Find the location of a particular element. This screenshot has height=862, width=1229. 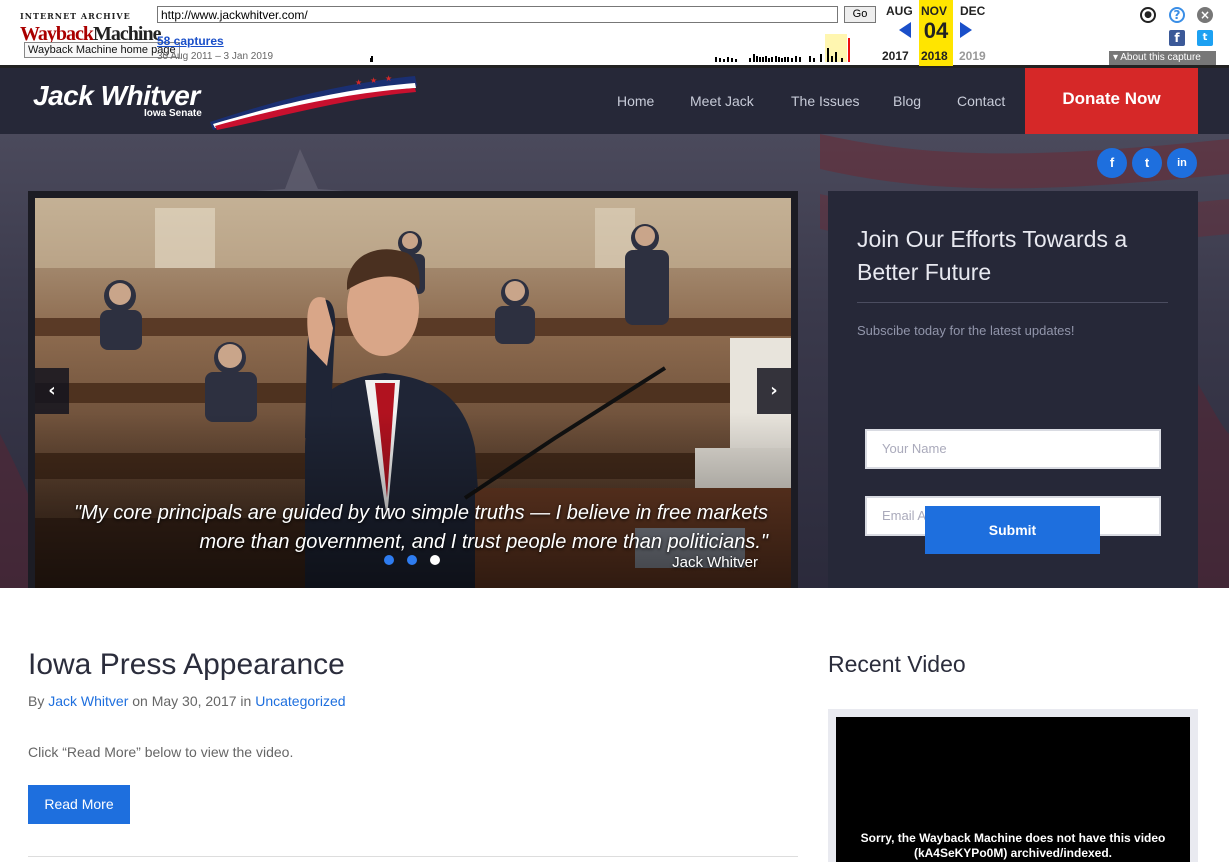

wayback-captures-link: 58 captures is located at coordinates (190, 41).